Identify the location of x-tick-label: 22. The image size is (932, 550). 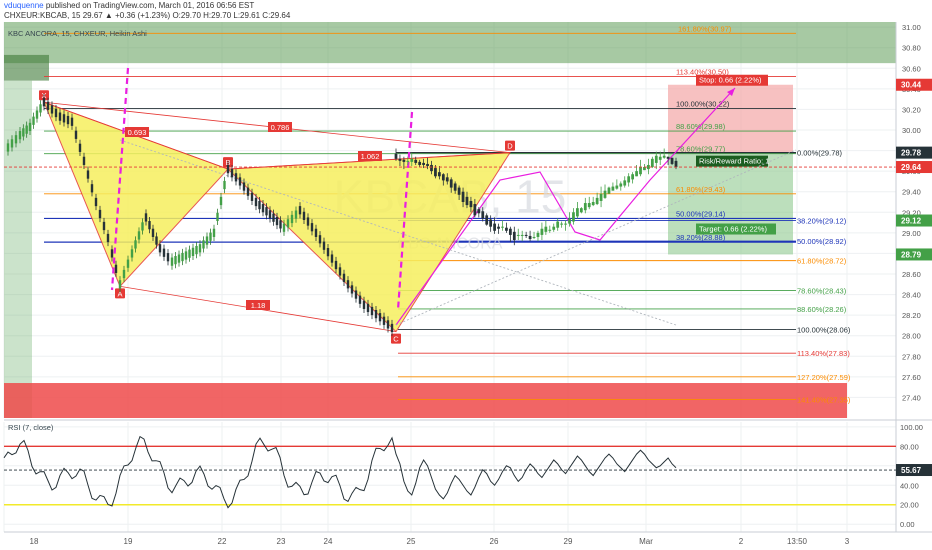
(222, 541).